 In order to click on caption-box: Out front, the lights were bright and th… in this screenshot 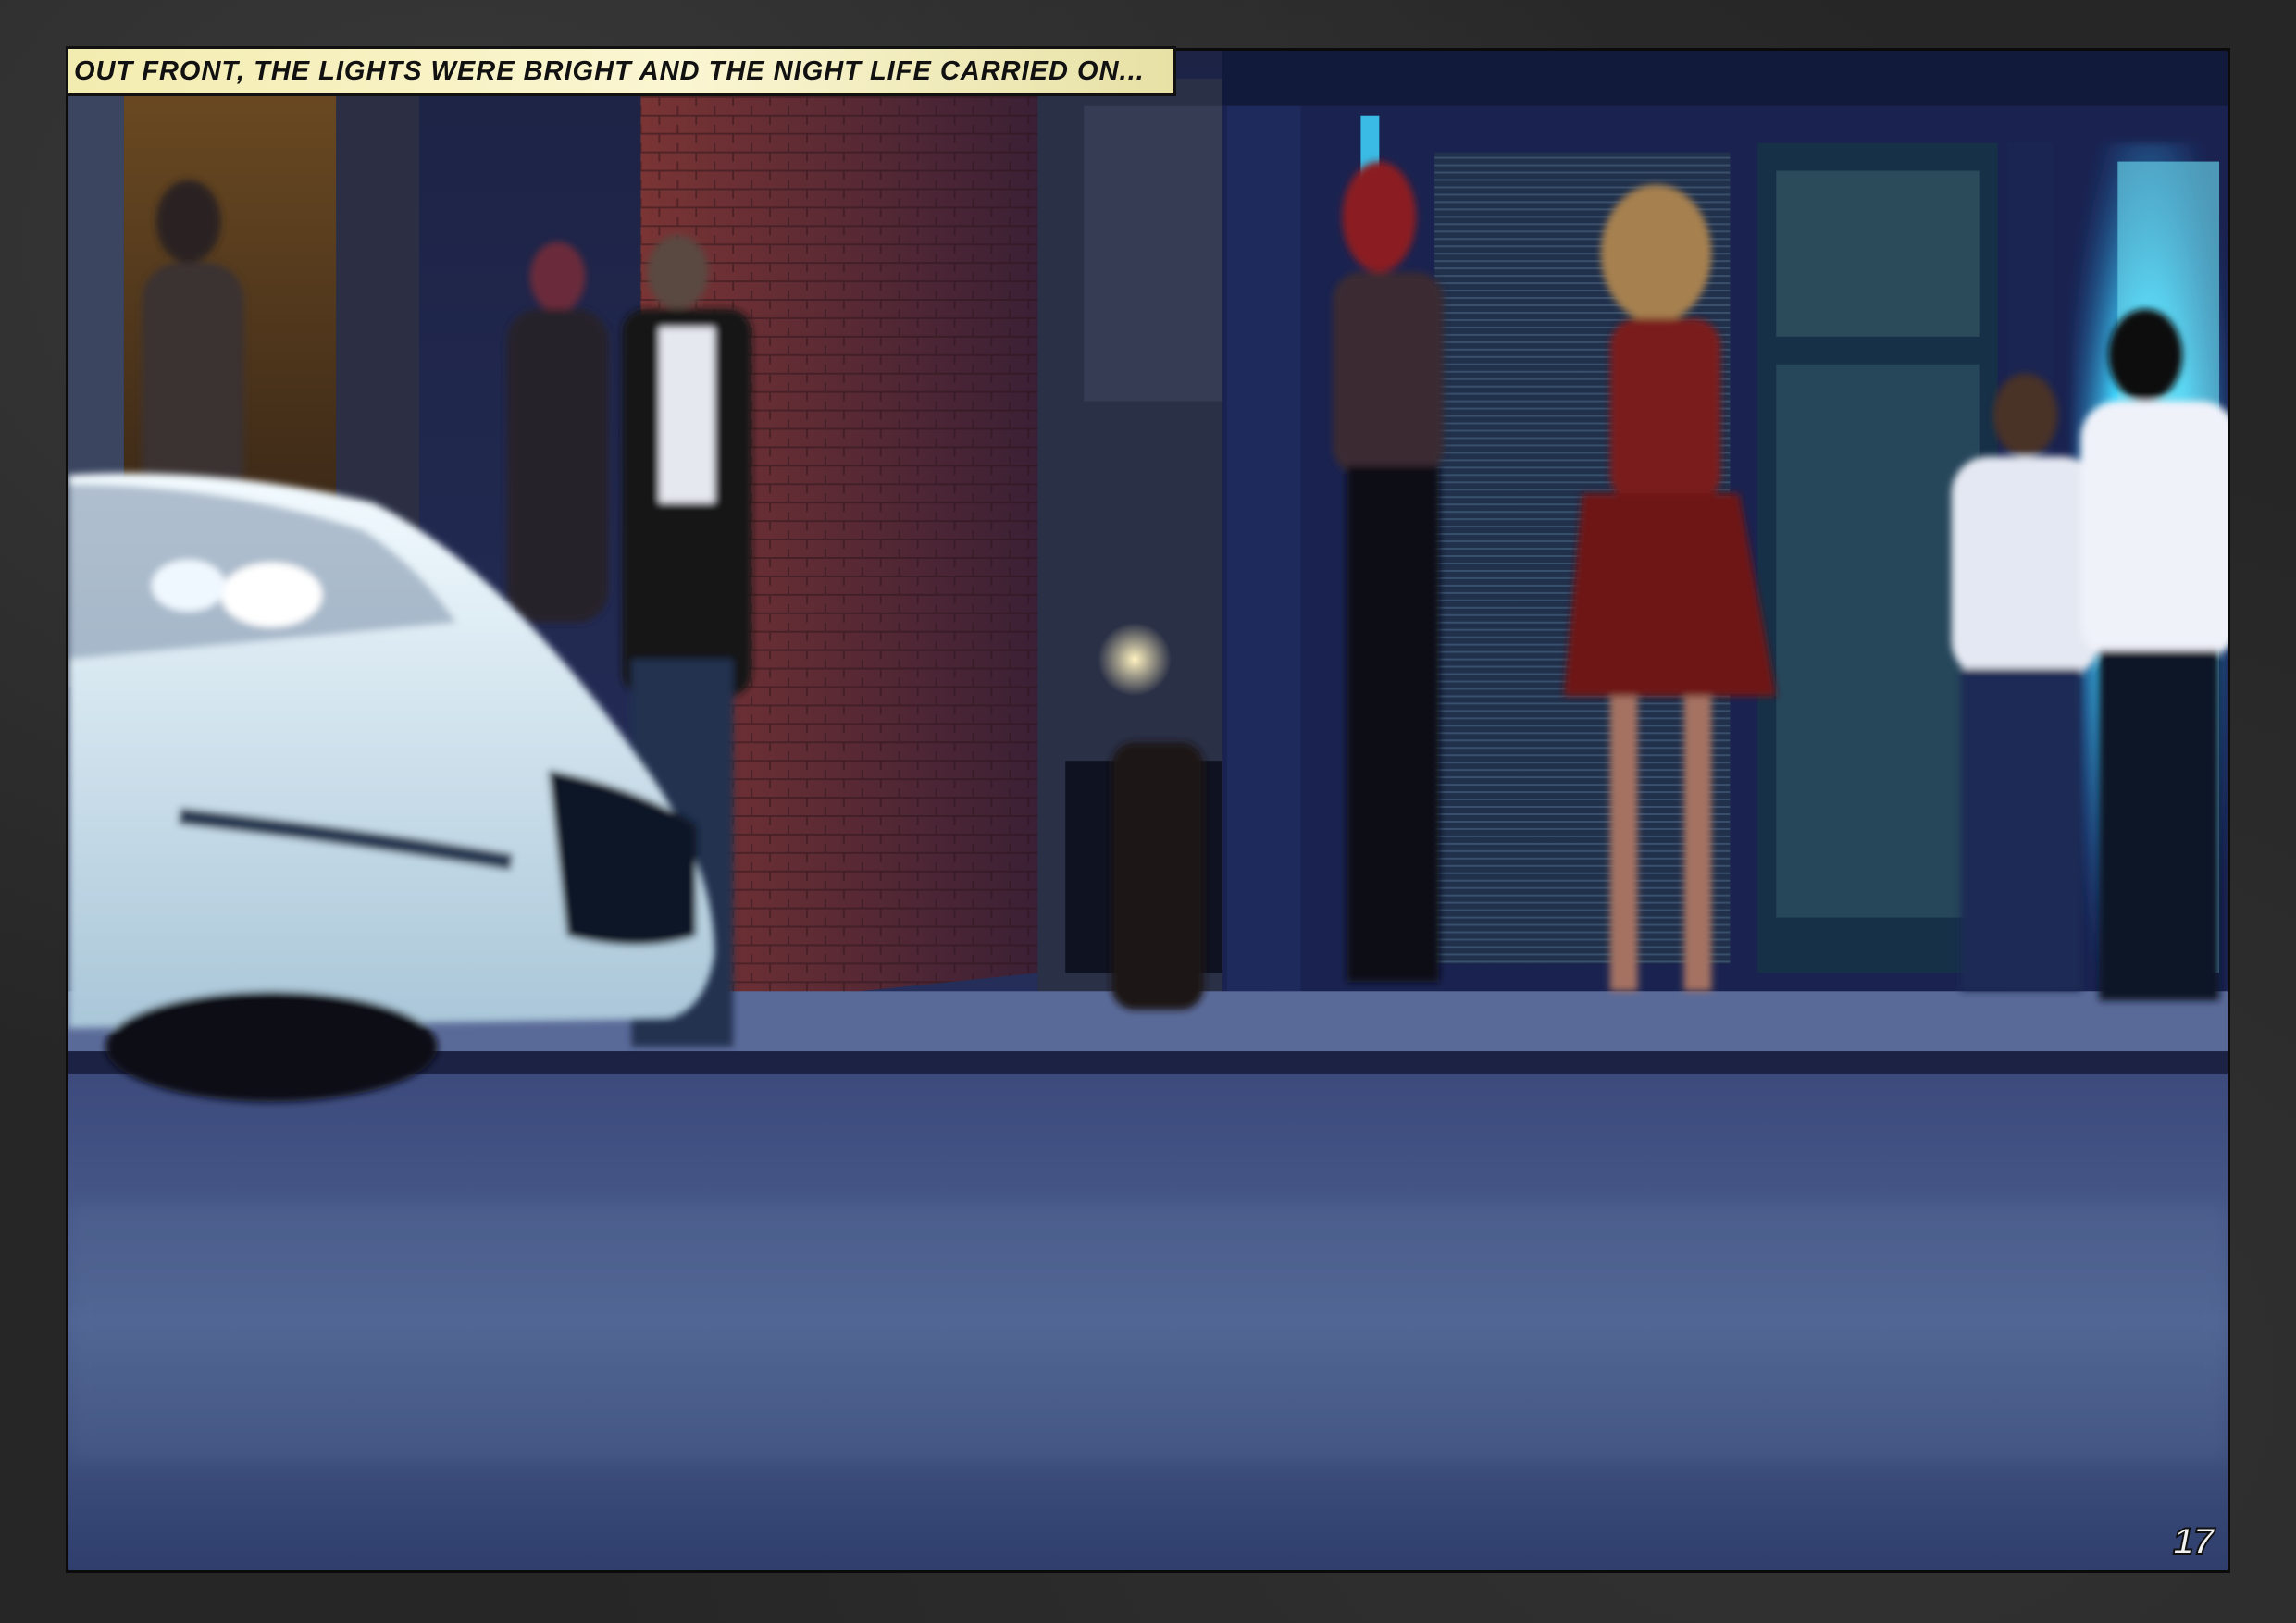, I will do `click(621, 71)`.